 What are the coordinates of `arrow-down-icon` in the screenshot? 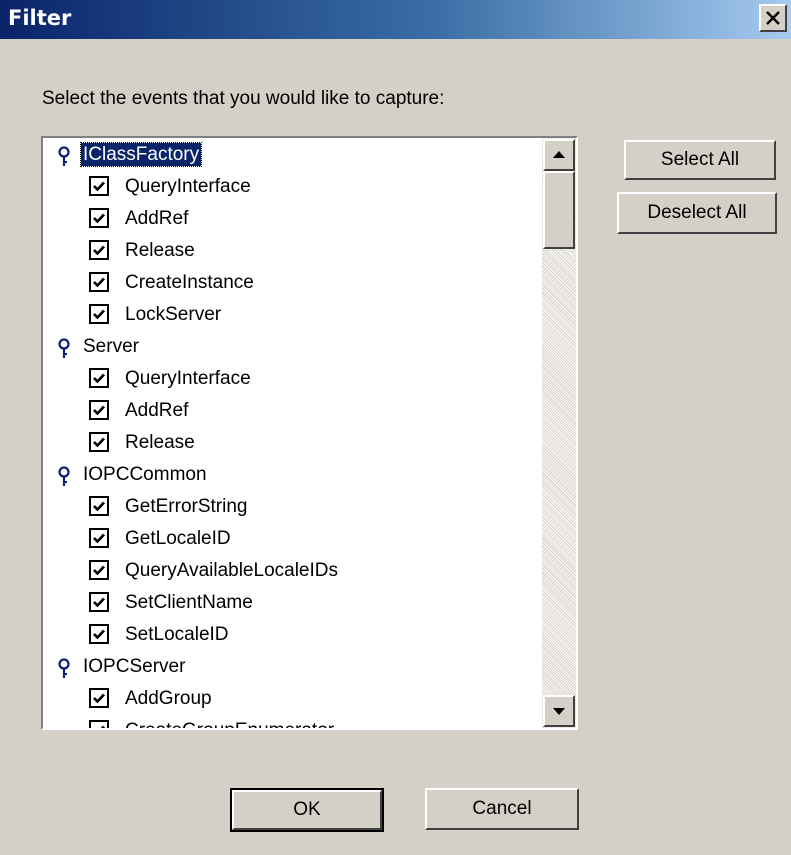 It's located at (559, 711).